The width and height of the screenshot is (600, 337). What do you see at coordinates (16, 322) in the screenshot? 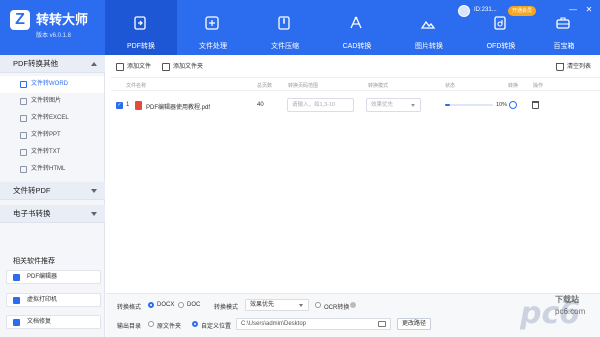
I see `repair-icon` at bounding box center [16, 322].